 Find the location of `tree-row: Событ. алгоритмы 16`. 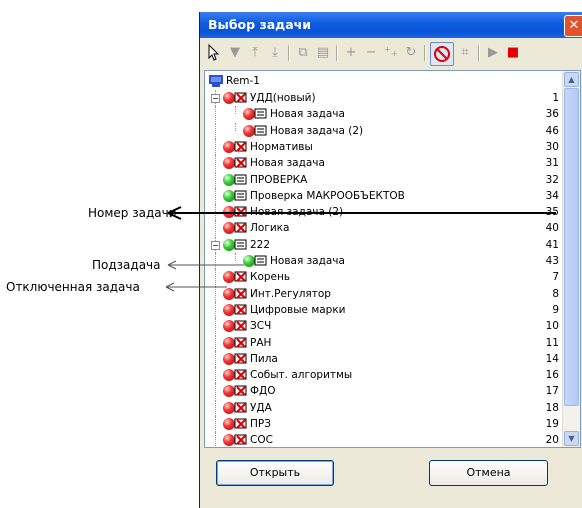

tree-row: Событ. алгоритмы 16 is located at coordinates (384, 375).